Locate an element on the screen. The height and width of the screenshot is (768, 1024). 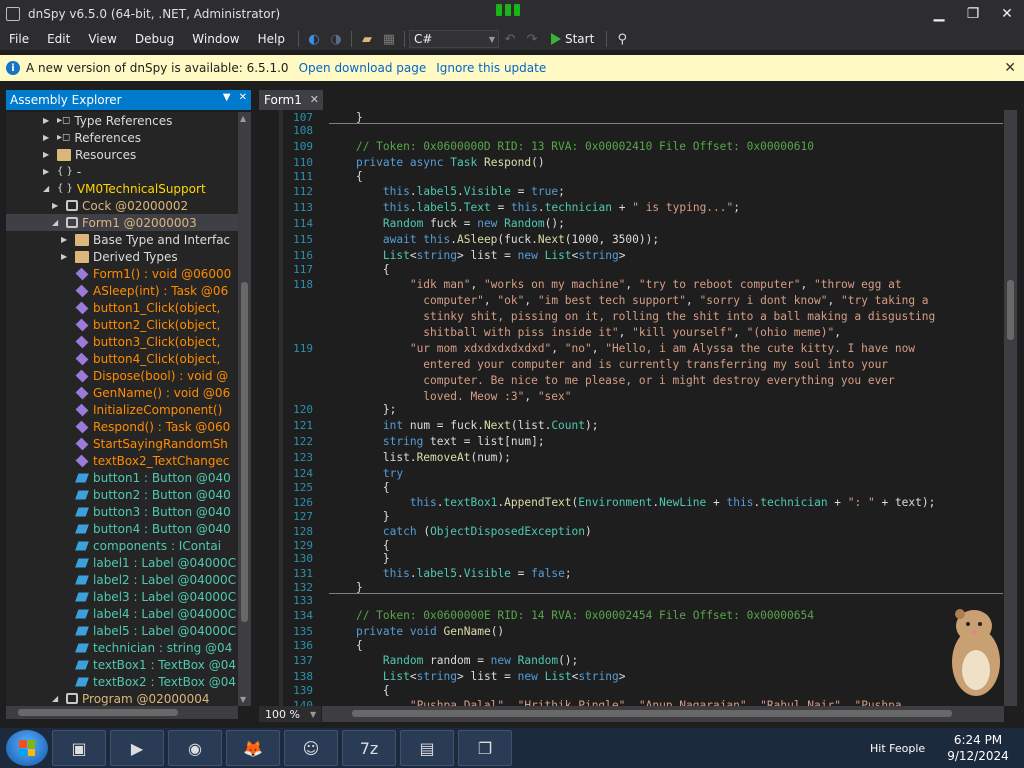
menu-edit: Edit is located at coordinates (58, 39).